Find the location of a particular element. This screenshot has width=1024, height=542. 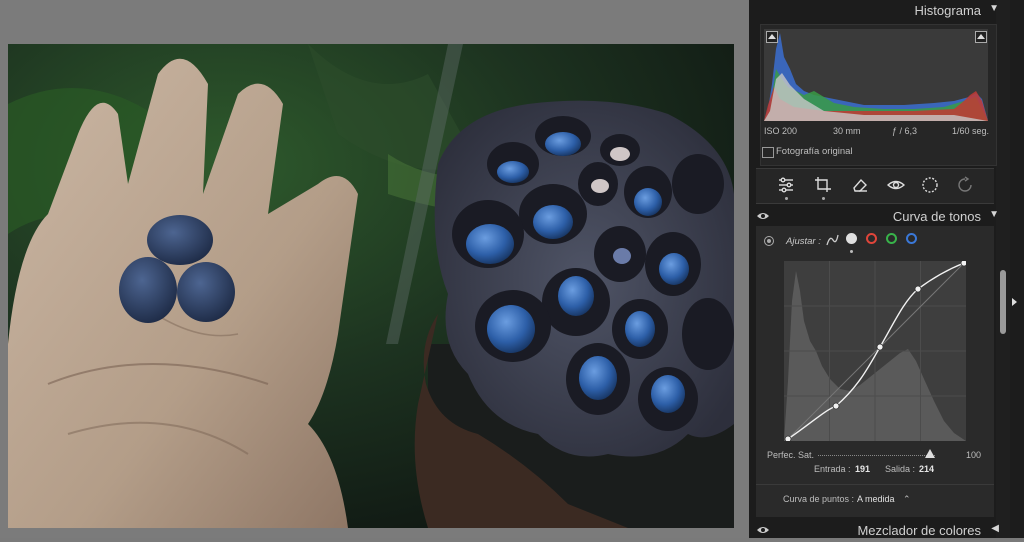

original-photo-label: Fotografía original is located at coordinates (814, 151).